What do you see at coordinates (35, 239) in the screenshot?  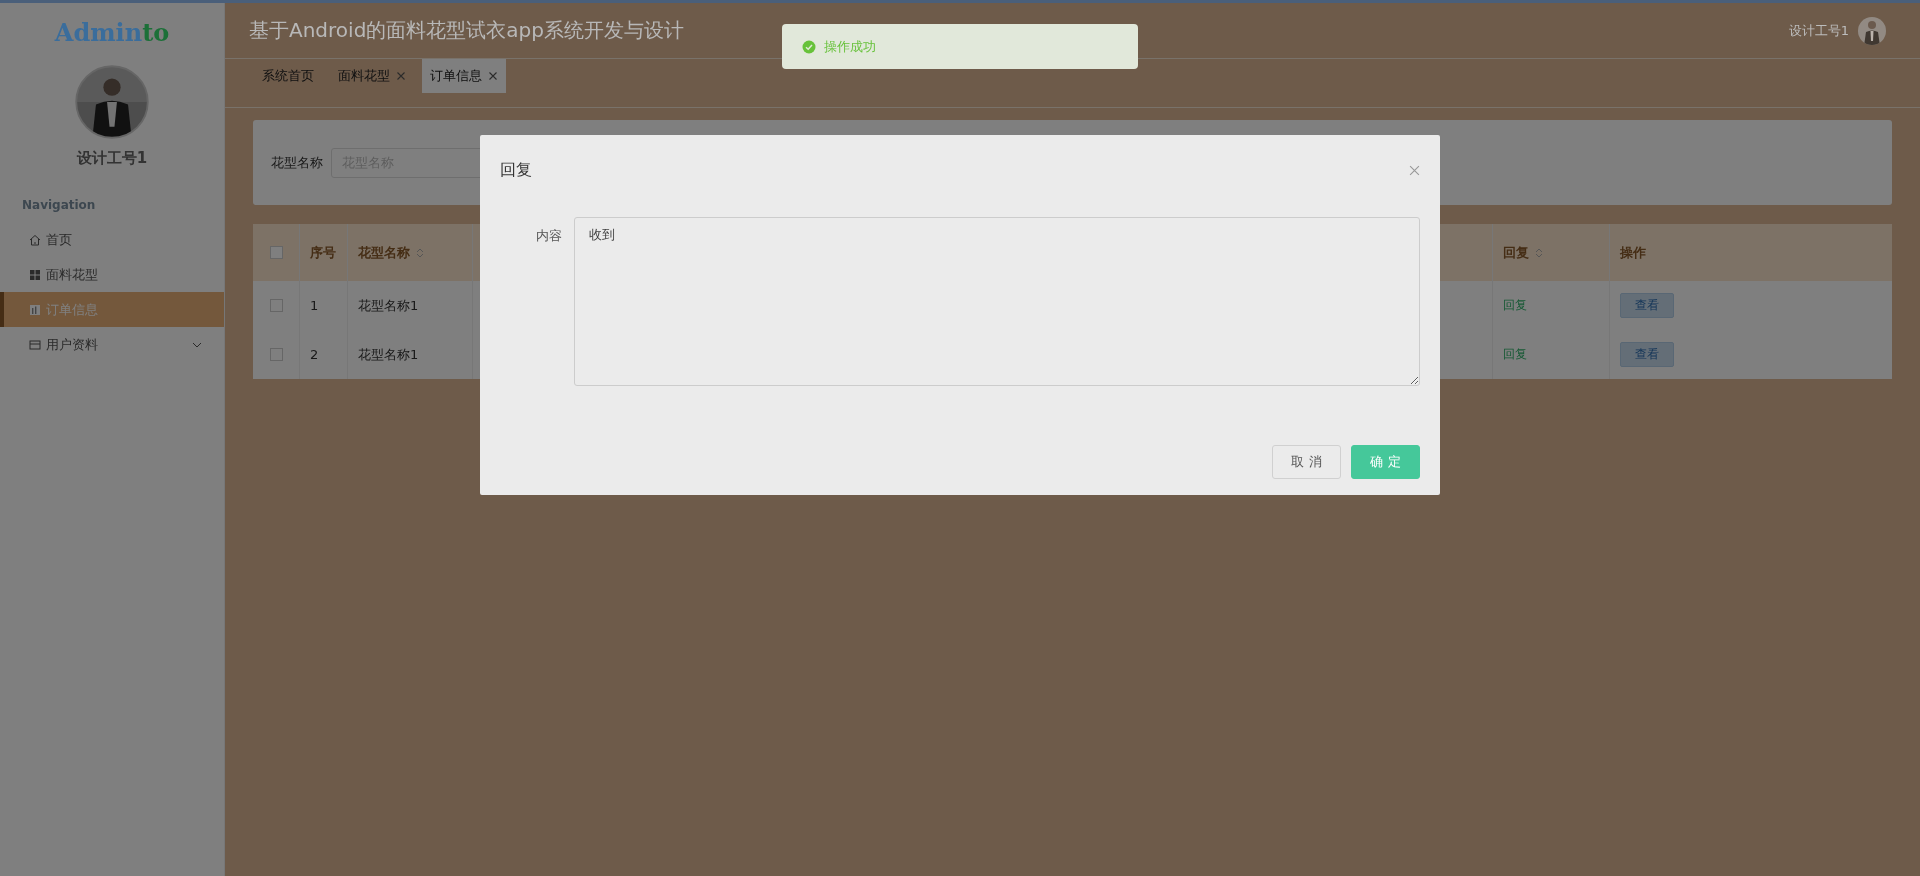 I see `home-icon` at bounding box center [35, 239].